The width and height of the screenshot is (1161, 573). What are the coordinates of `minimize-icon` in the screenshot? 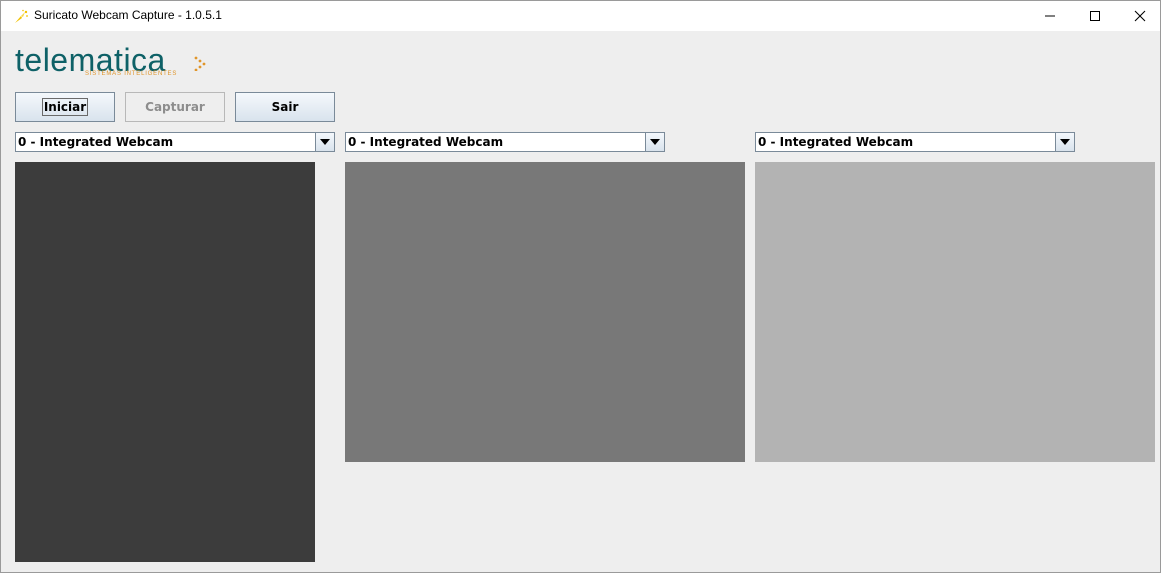 It's located at (1050, 16).